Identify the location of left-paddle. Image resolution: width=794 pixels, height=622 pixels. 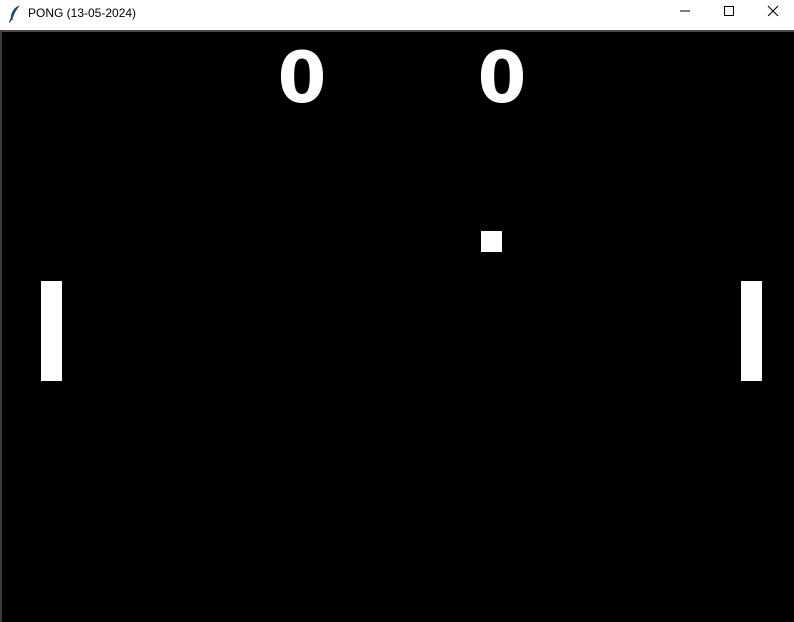
(51, 331).